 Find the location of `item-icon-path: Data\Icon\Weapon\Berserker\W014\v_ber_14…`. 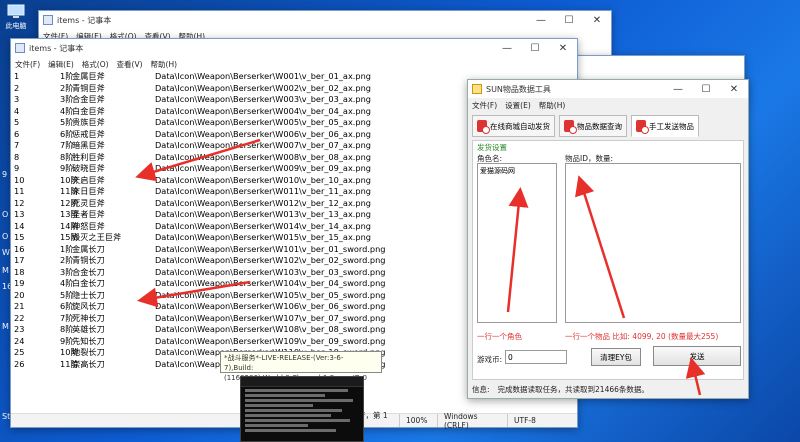

item-icon-path: Data\Icon\Weapon\Berserker\W014\v_ber_14… is located at coordinates (263, 225).